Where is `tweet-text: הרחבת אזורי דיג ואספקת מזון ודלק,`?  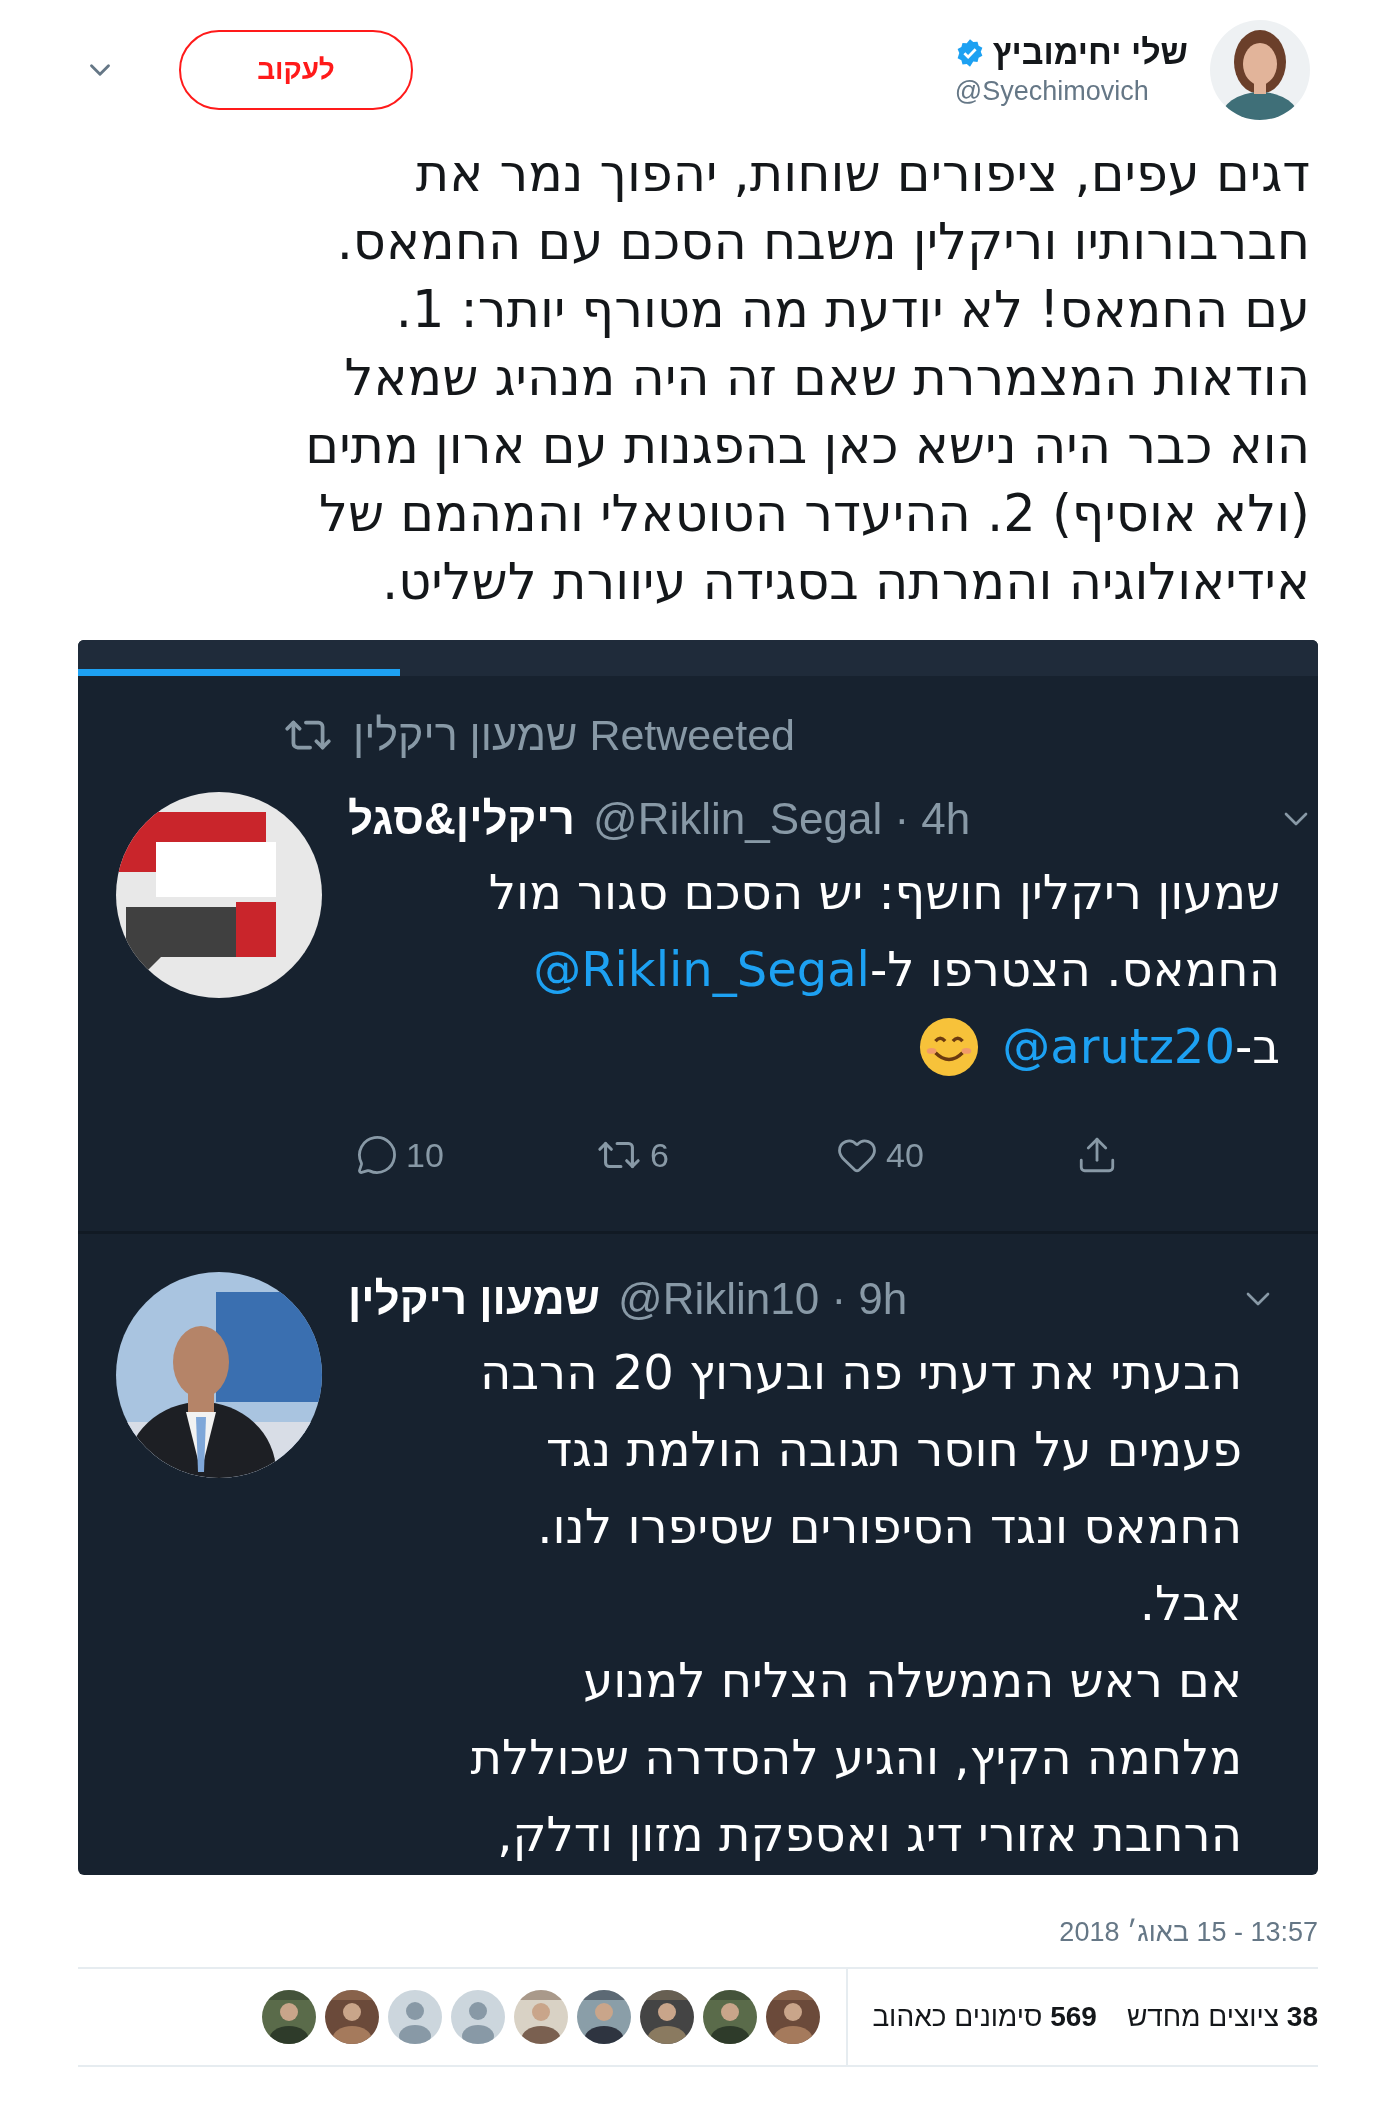
tweet-text: הרחבת אזורי דיג ואספקת מזון ודלק, is located at coordinates (869, 1834).